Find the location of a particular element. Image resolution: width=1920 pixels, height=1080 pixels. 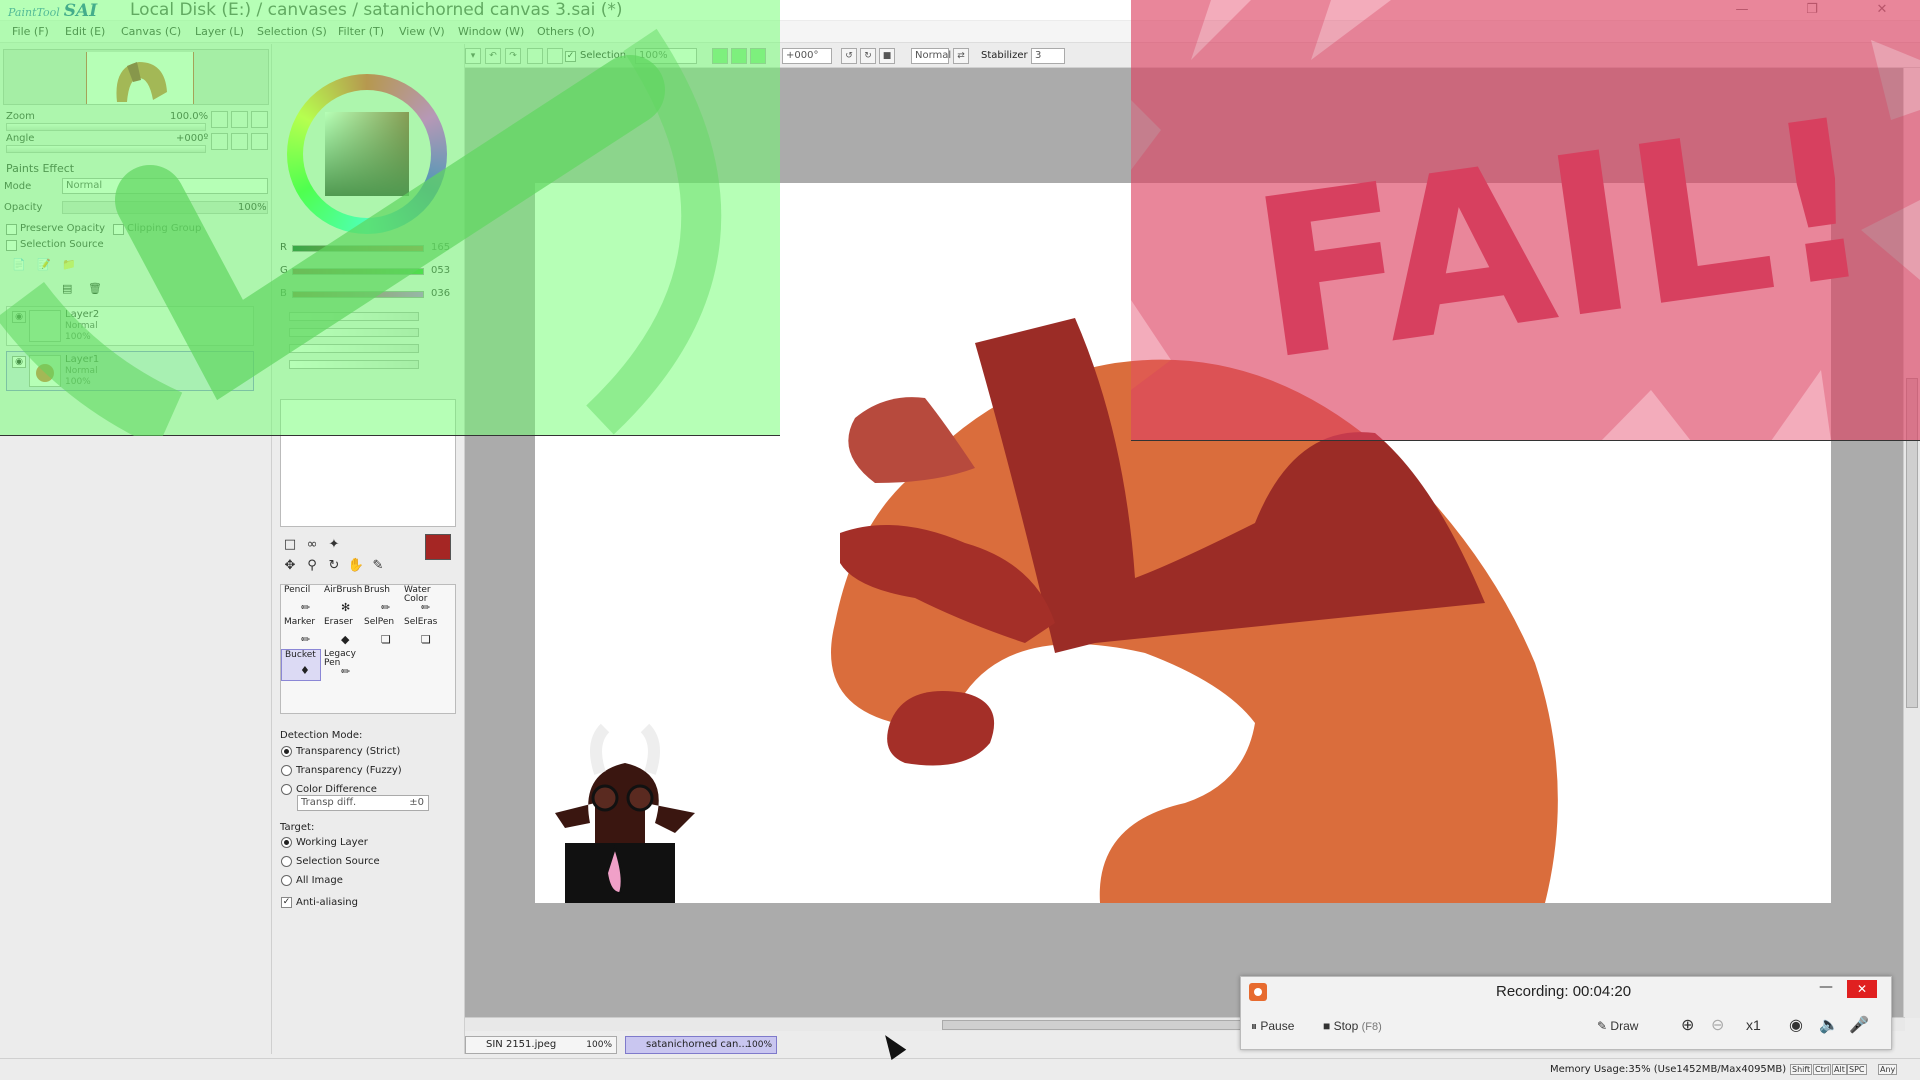

move-icon: ✥ is located at coordinates (290, 566).